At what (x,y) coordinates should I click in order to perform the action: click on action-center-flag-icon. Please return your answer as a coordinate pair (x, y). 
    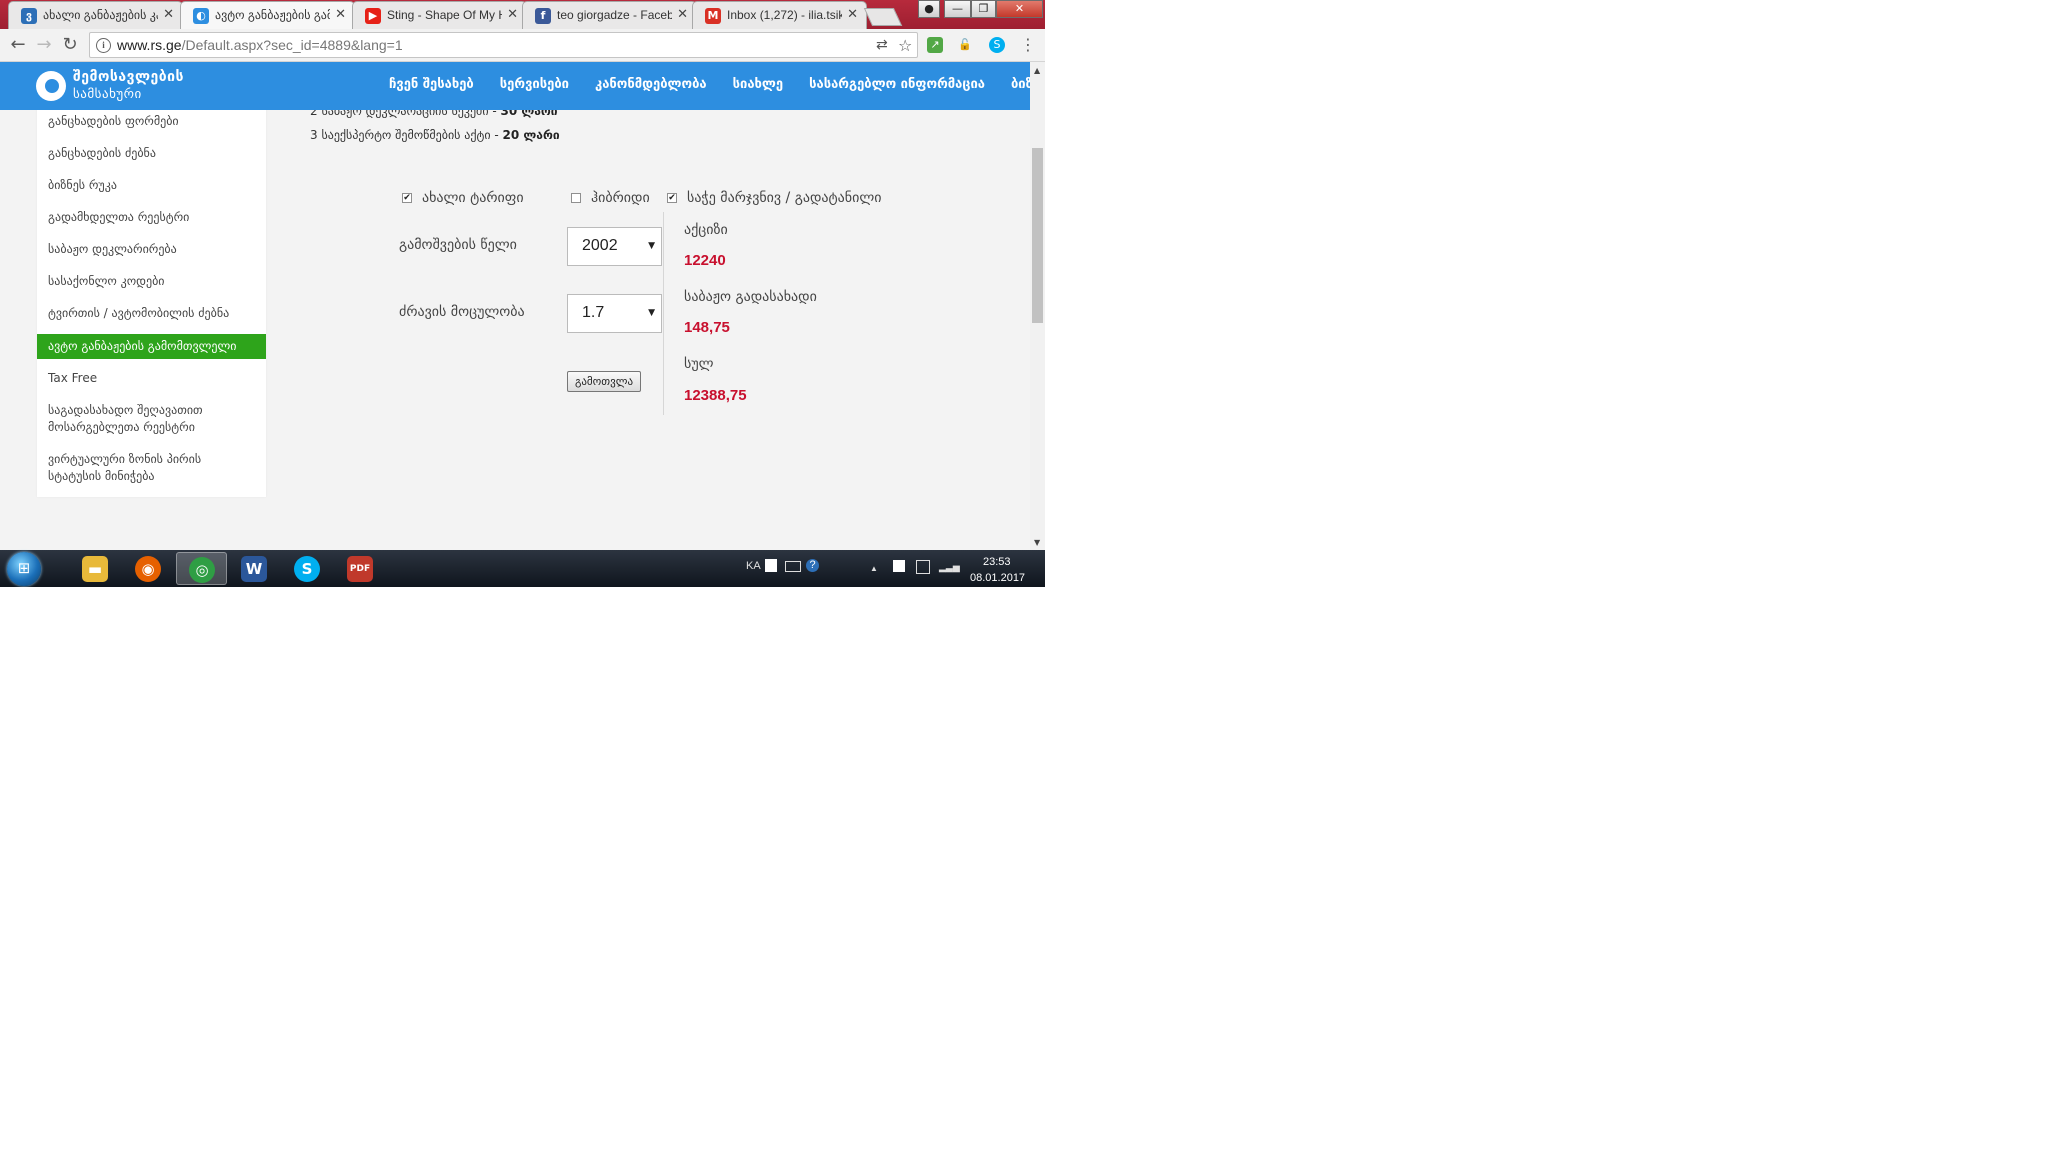
    Looking at the image, I should click on (899, 566).